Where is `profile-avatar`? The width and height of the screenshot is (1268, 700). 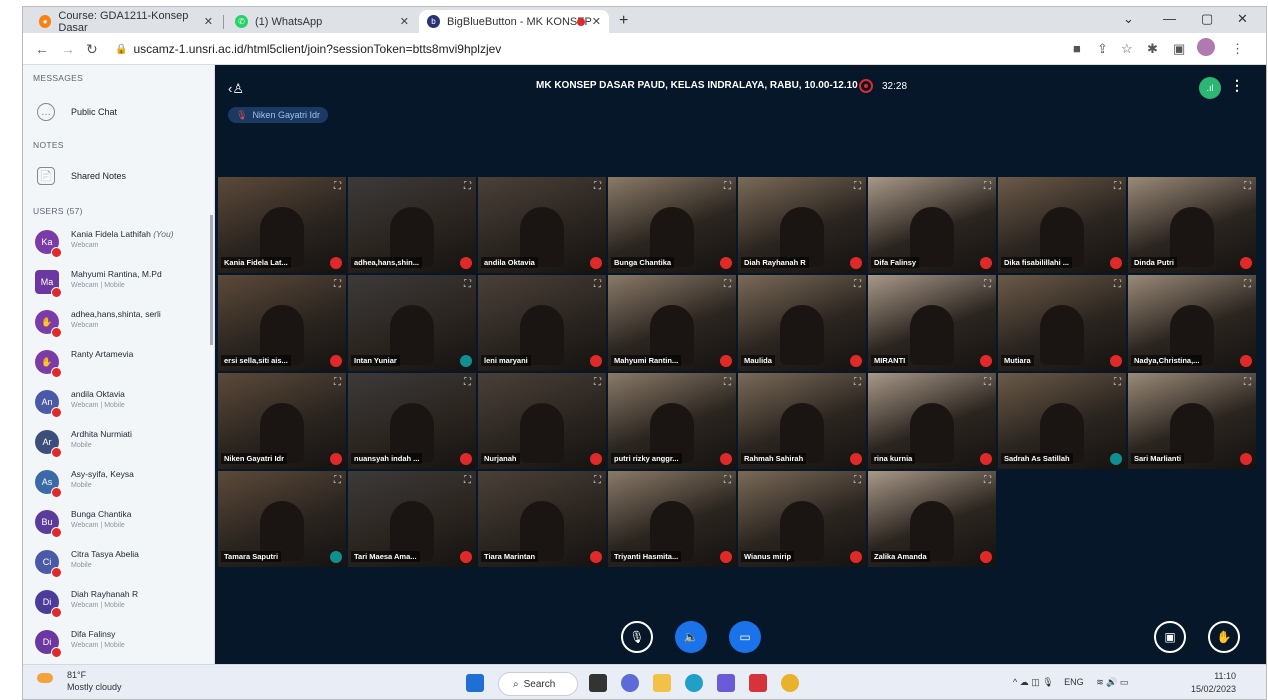 profile-avatar is located at coordinates (1206, 47).